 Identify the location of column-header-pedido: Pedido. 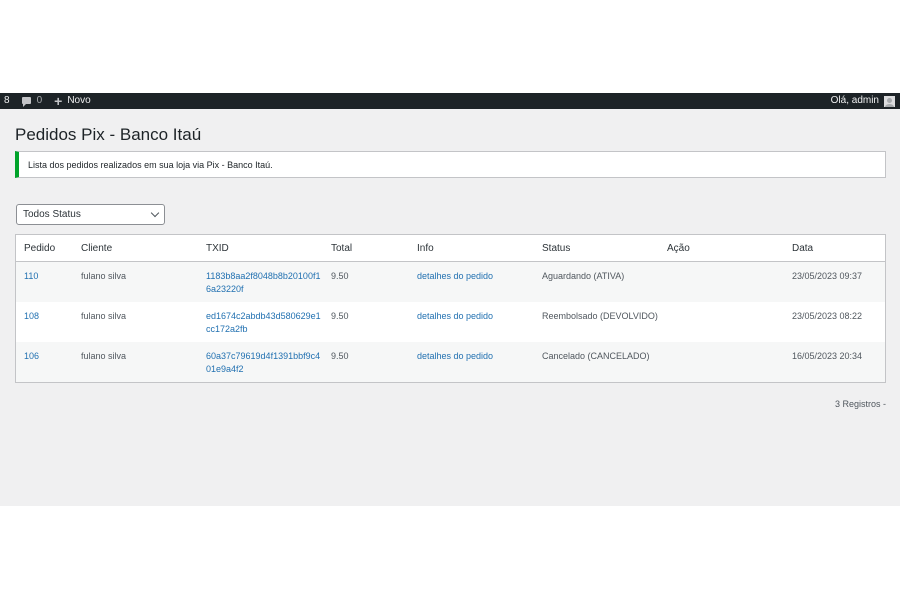
(44, 248).